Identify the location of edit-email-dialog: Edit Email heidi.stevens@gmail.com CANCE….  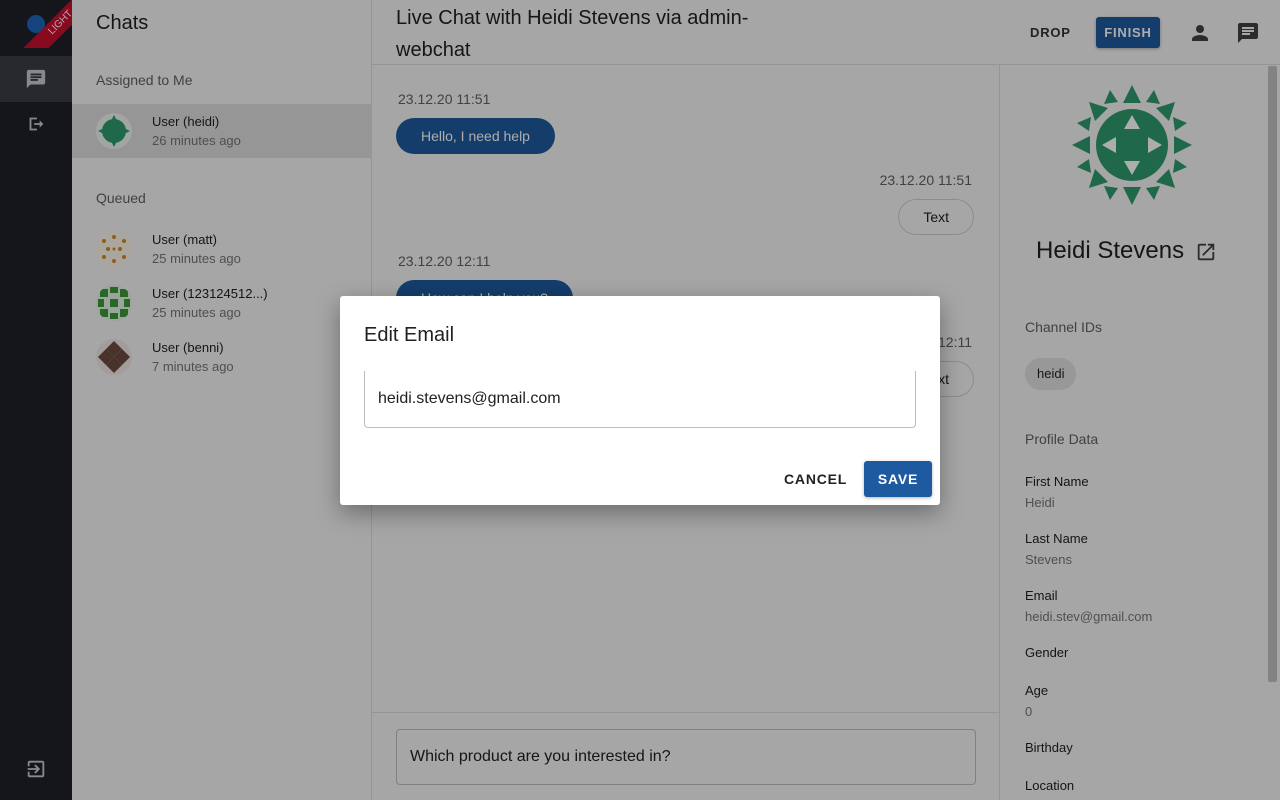
(640, 400).